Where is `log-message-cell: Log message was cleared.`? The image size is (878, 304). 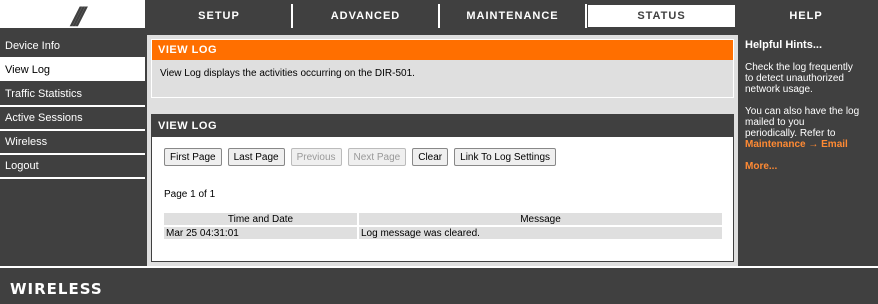 log-message-cell: Log message was cleared. is located at coordinates (541, 232).